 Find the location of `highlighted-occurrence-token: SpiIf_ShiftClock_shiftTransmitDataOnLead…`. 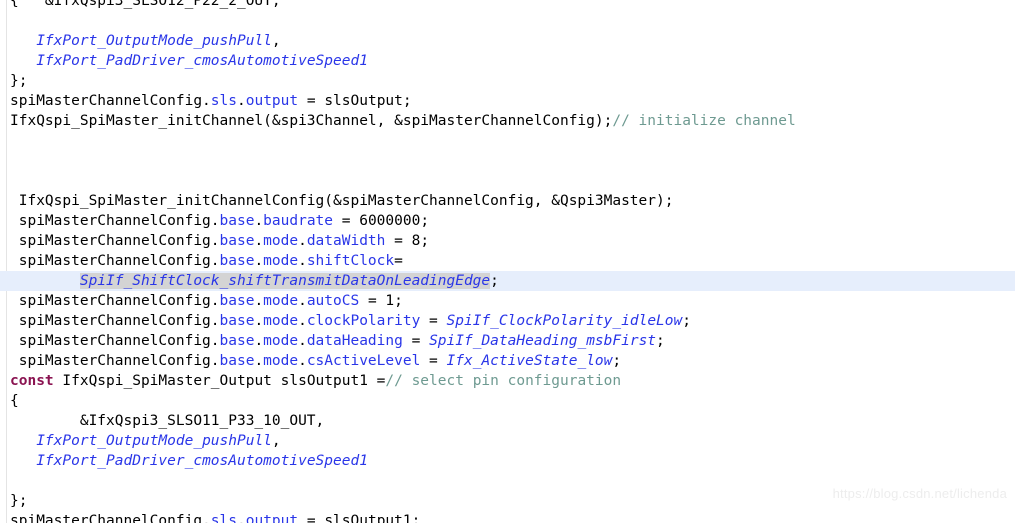

highlighted-occurrence-token: SpiIf_ShiftClock_shiftTransmitDataOnLead… is located at coordinates (285, 281).